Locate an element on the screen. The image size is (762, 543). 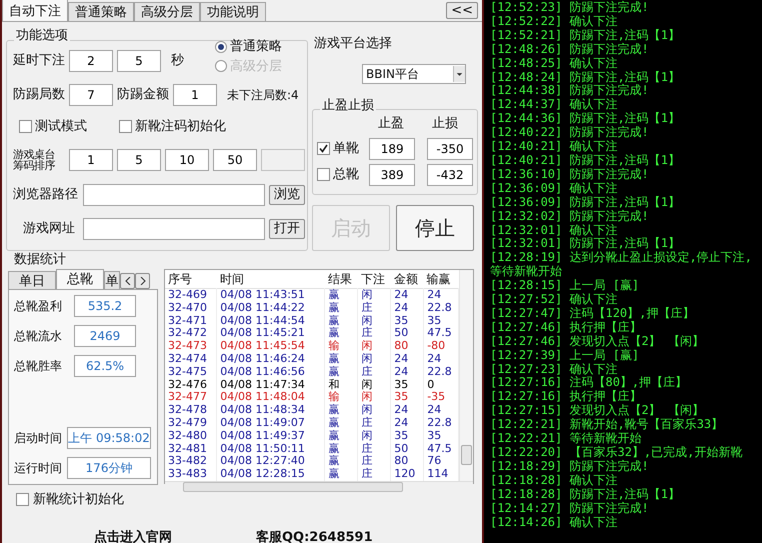
column-header: 结果 is located at coordinates (341, 279).